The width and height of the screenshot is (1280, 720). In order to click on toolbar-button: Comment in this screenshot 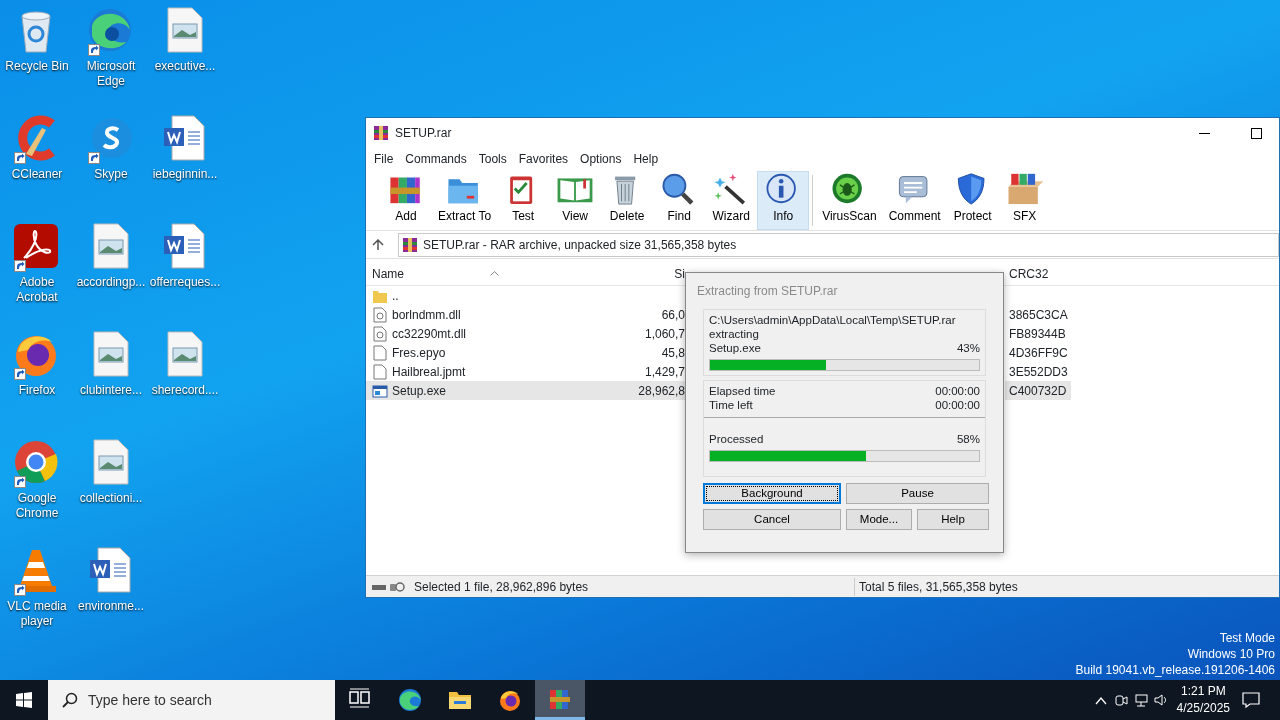, I will do `click(914, 200)`.